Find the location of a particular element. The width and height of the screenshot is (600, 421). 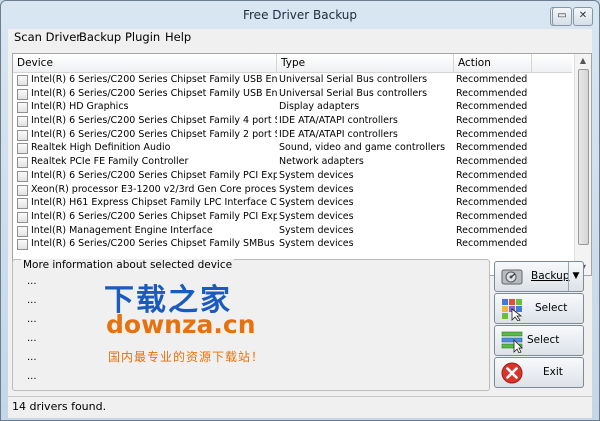

exit-button: Exit is located at coordinates (539, 372).